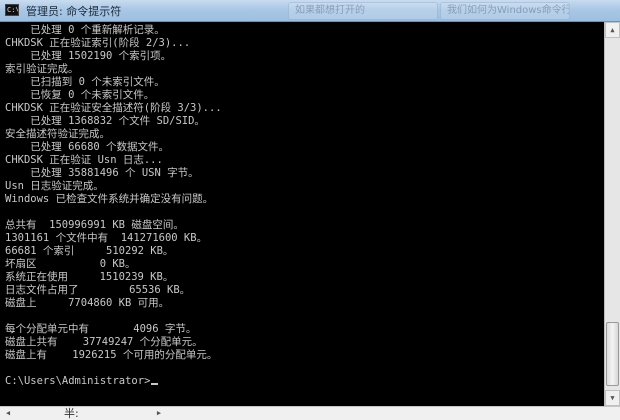 This screenshot has width=620, height=420. Describe the element at coordinates (310, 413) in the screenshot. I see `horizontal-scrollbar: ◀ 半: ▶` at that location.